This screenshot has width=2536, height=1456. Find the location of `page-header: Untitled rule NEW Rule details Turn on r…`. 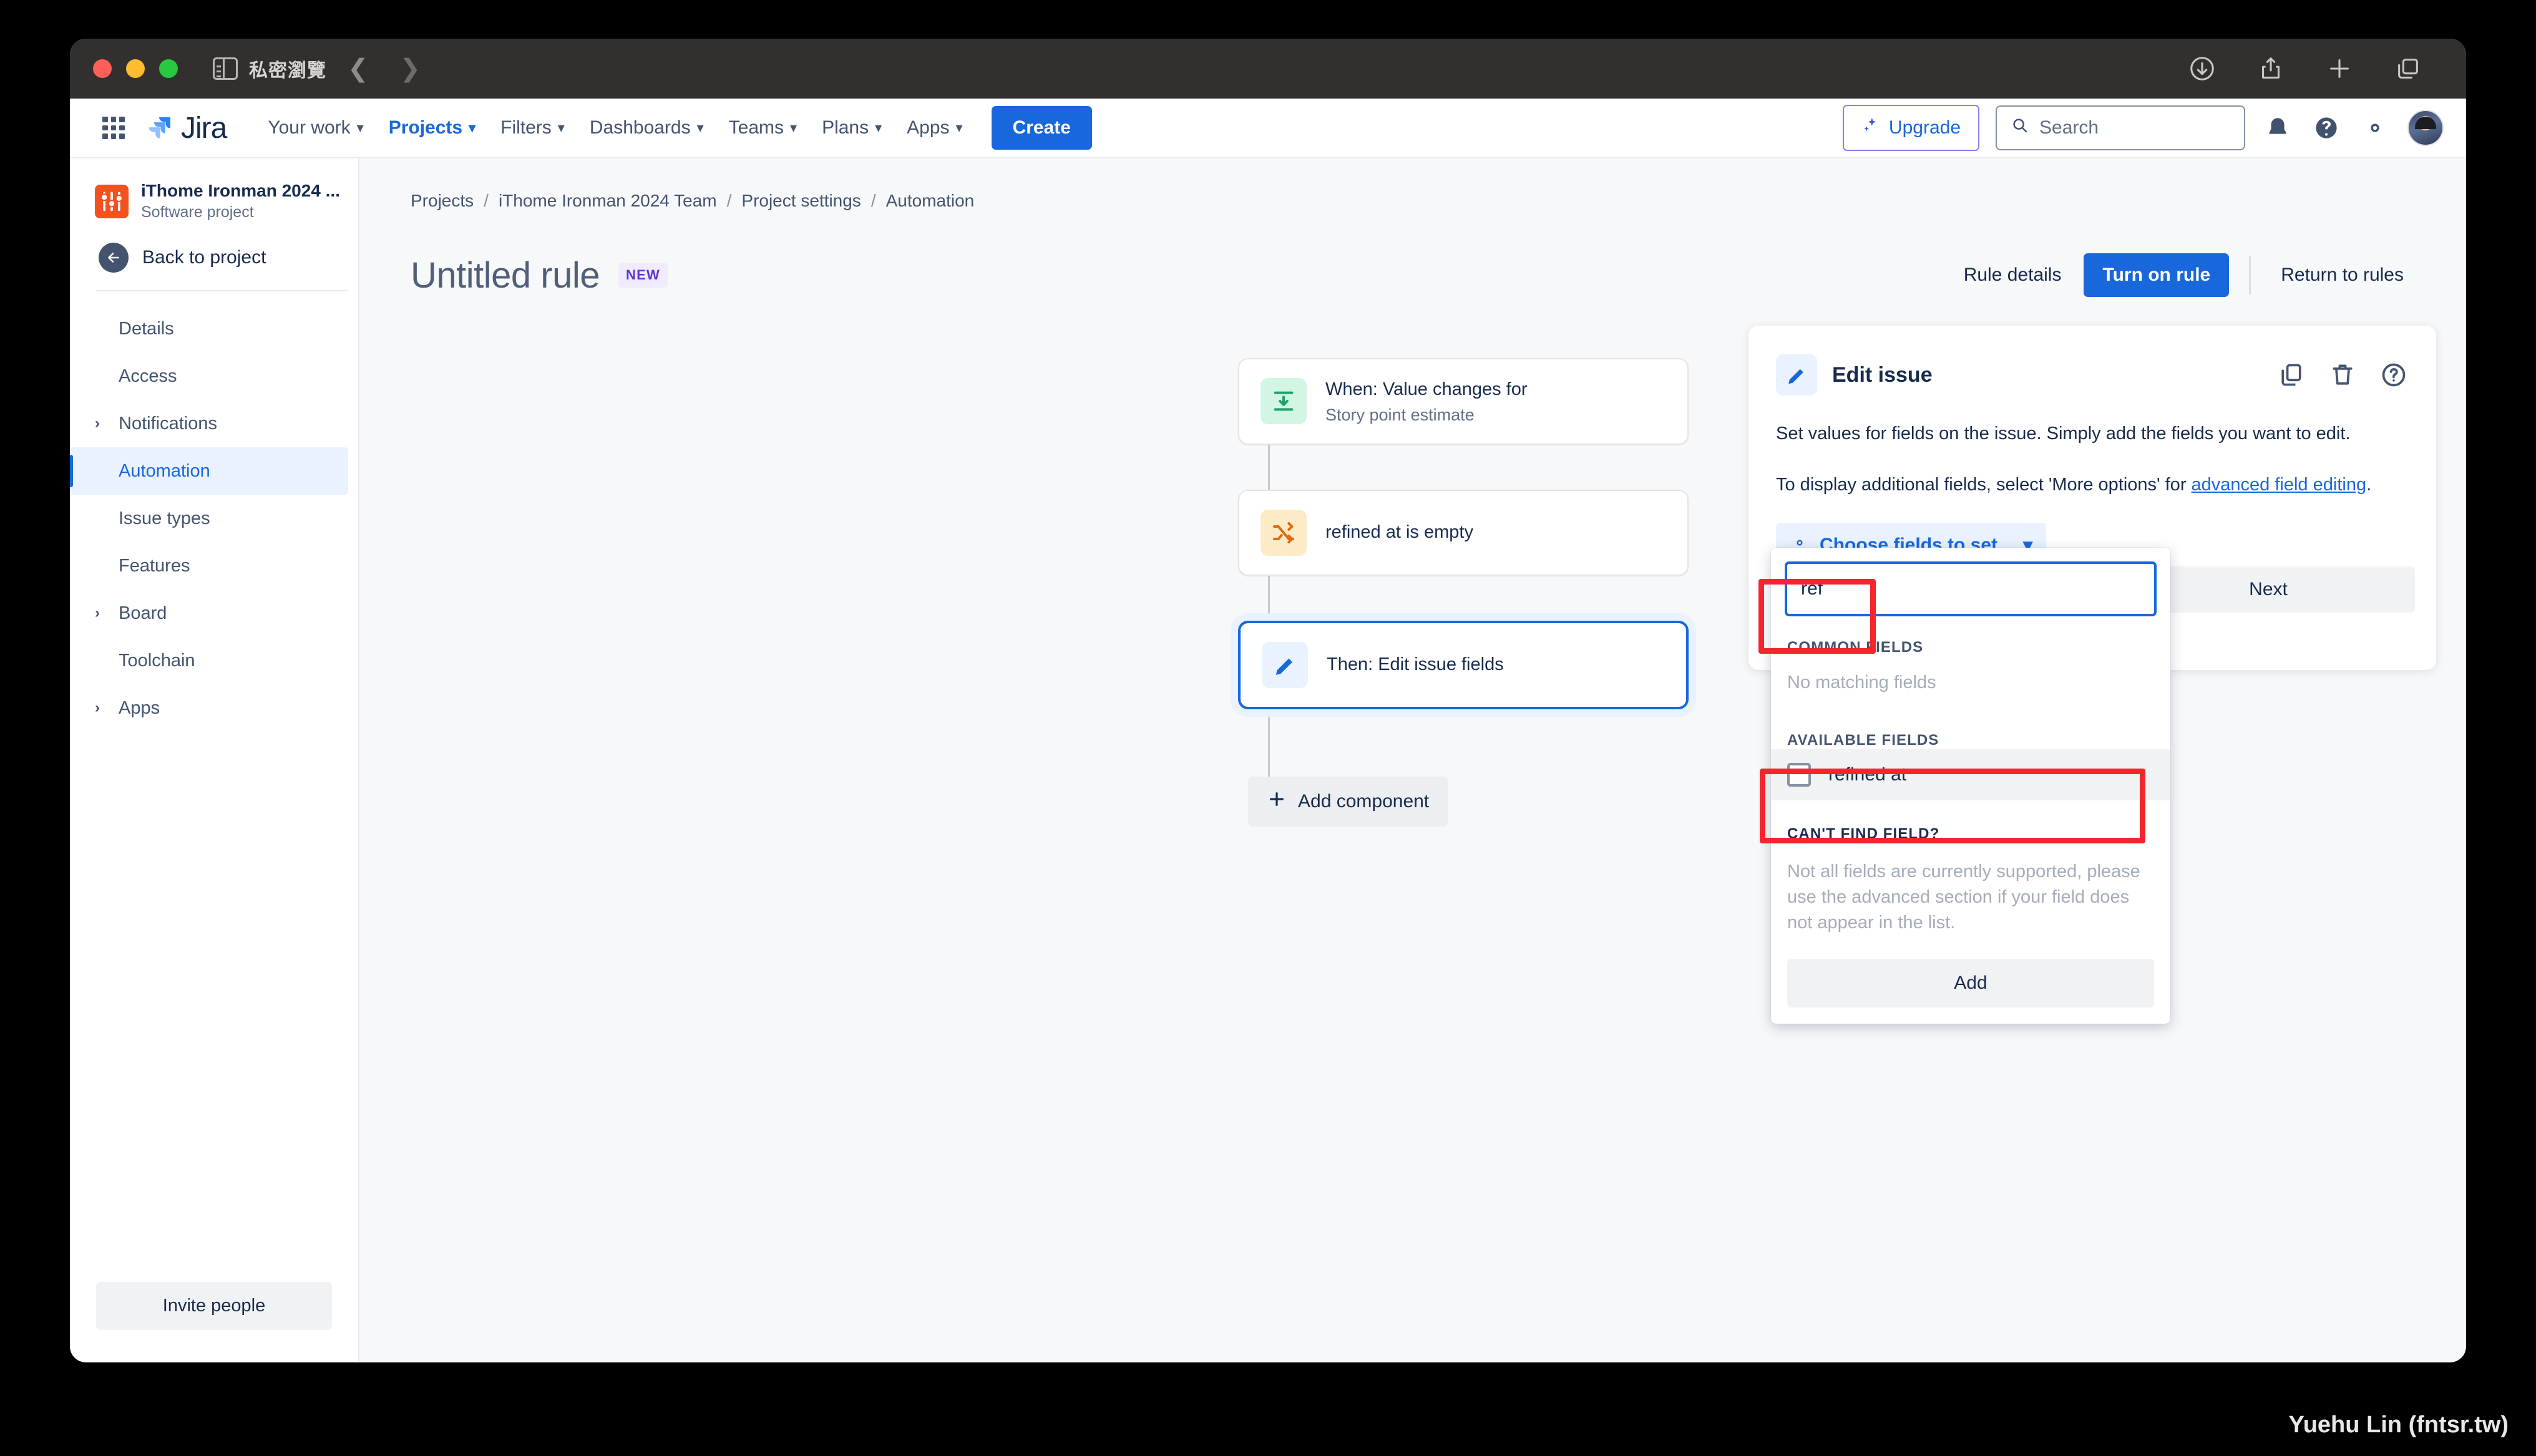

page-header: Untitled rule NEW Rule details Turn on r… is located at coordinates (1412, 254).